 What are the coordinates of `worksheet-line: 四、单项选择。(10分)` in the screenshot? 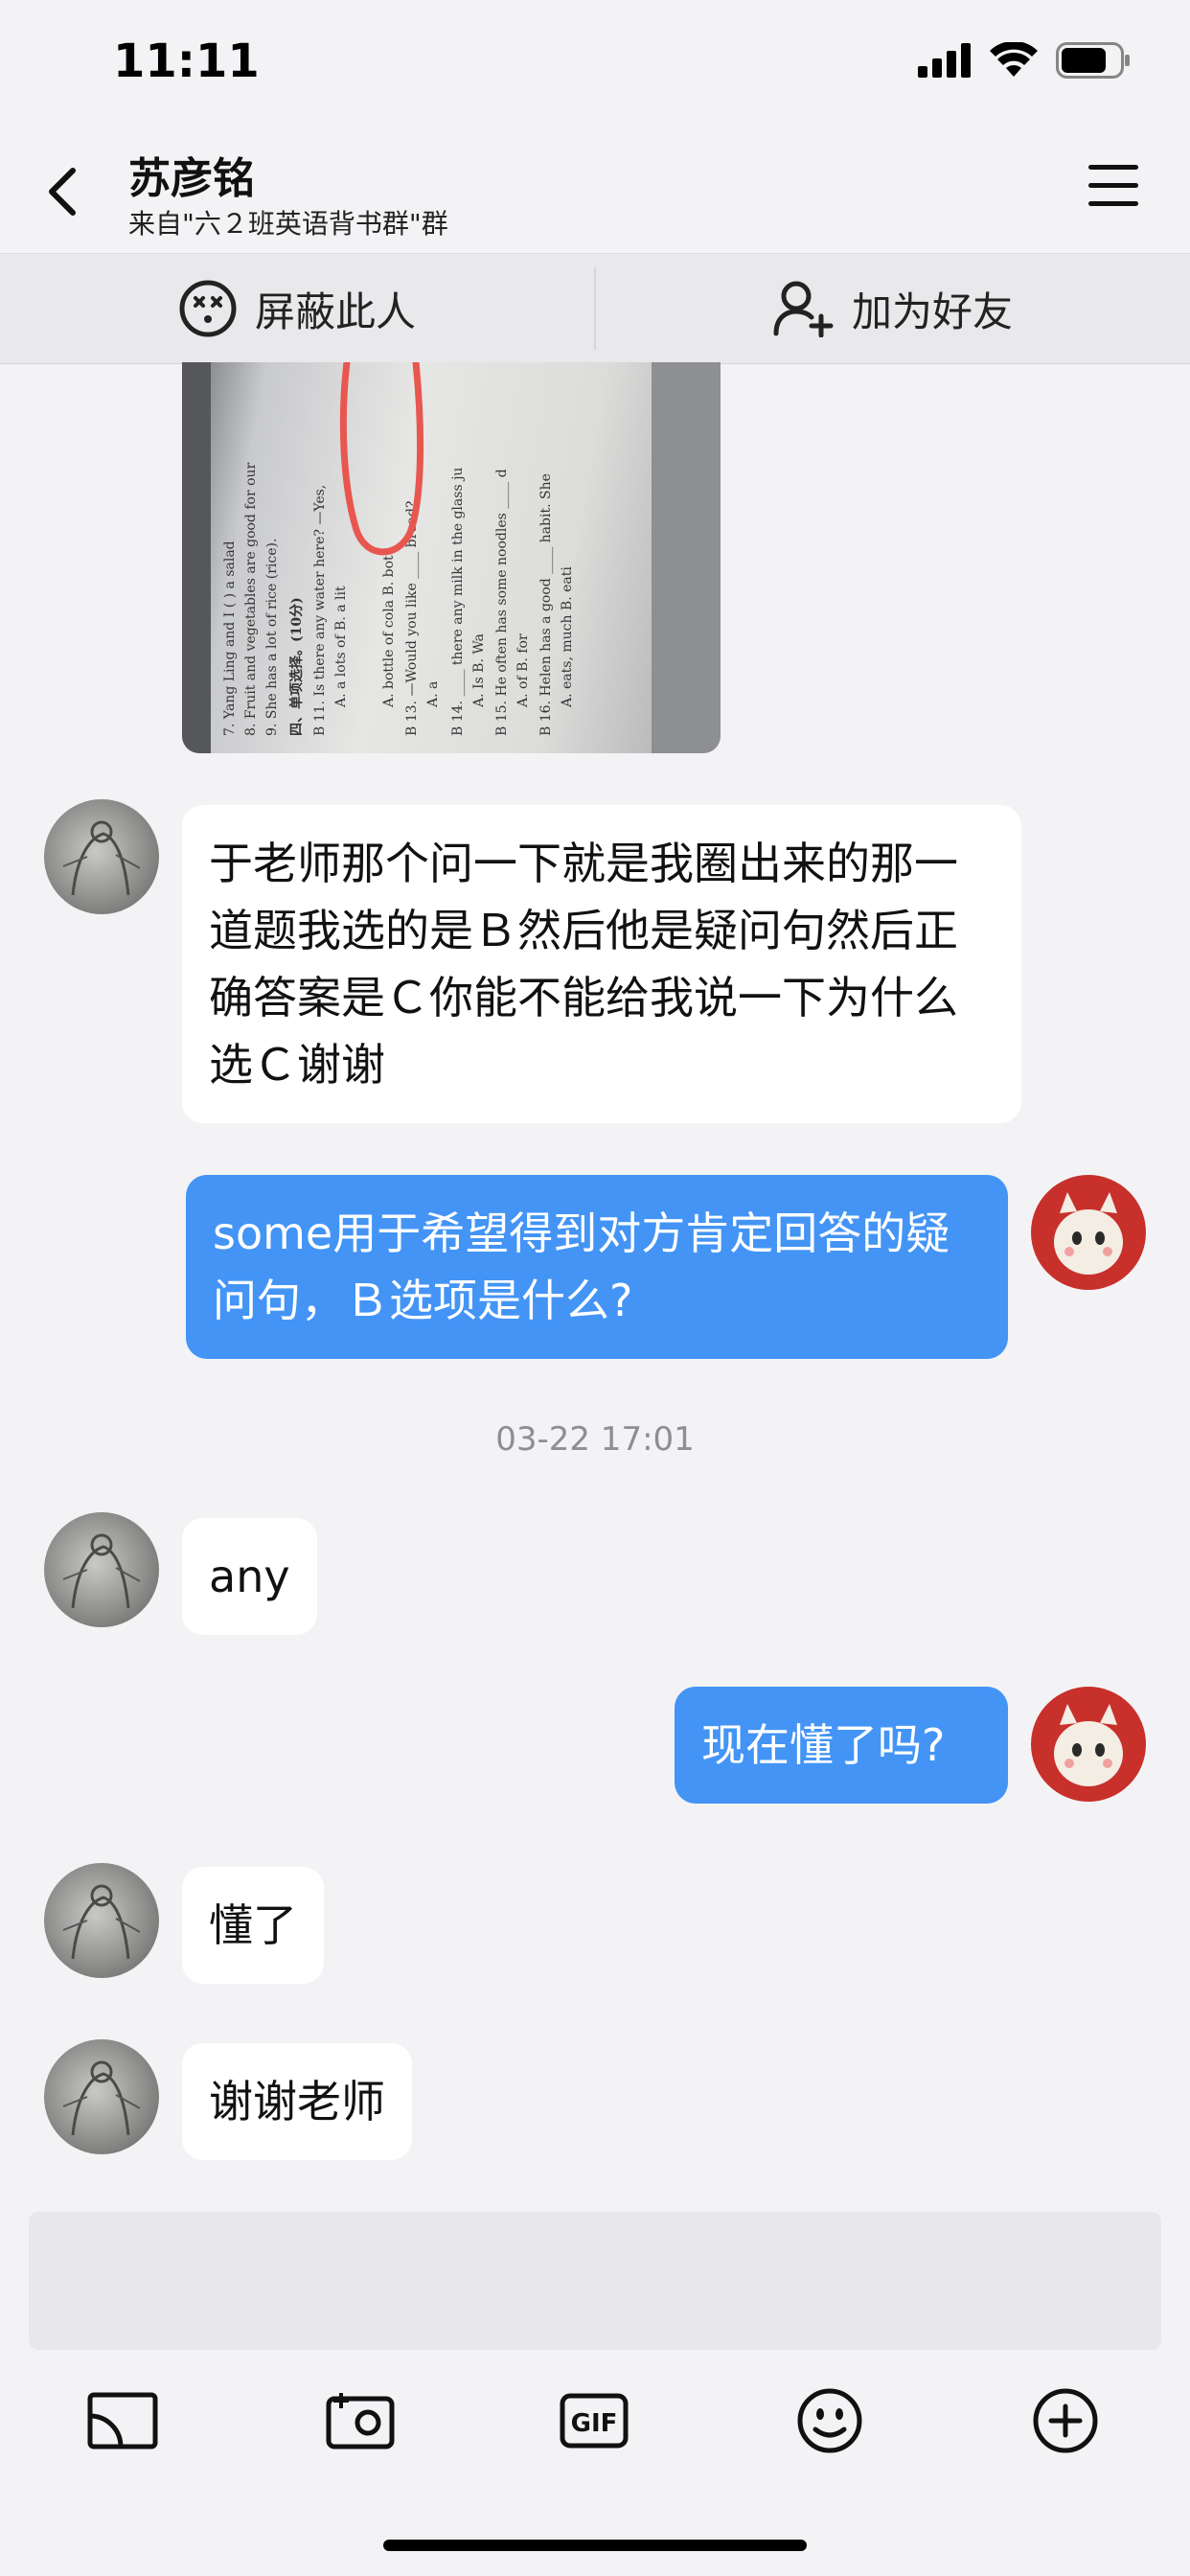 It's located at (296, 666).